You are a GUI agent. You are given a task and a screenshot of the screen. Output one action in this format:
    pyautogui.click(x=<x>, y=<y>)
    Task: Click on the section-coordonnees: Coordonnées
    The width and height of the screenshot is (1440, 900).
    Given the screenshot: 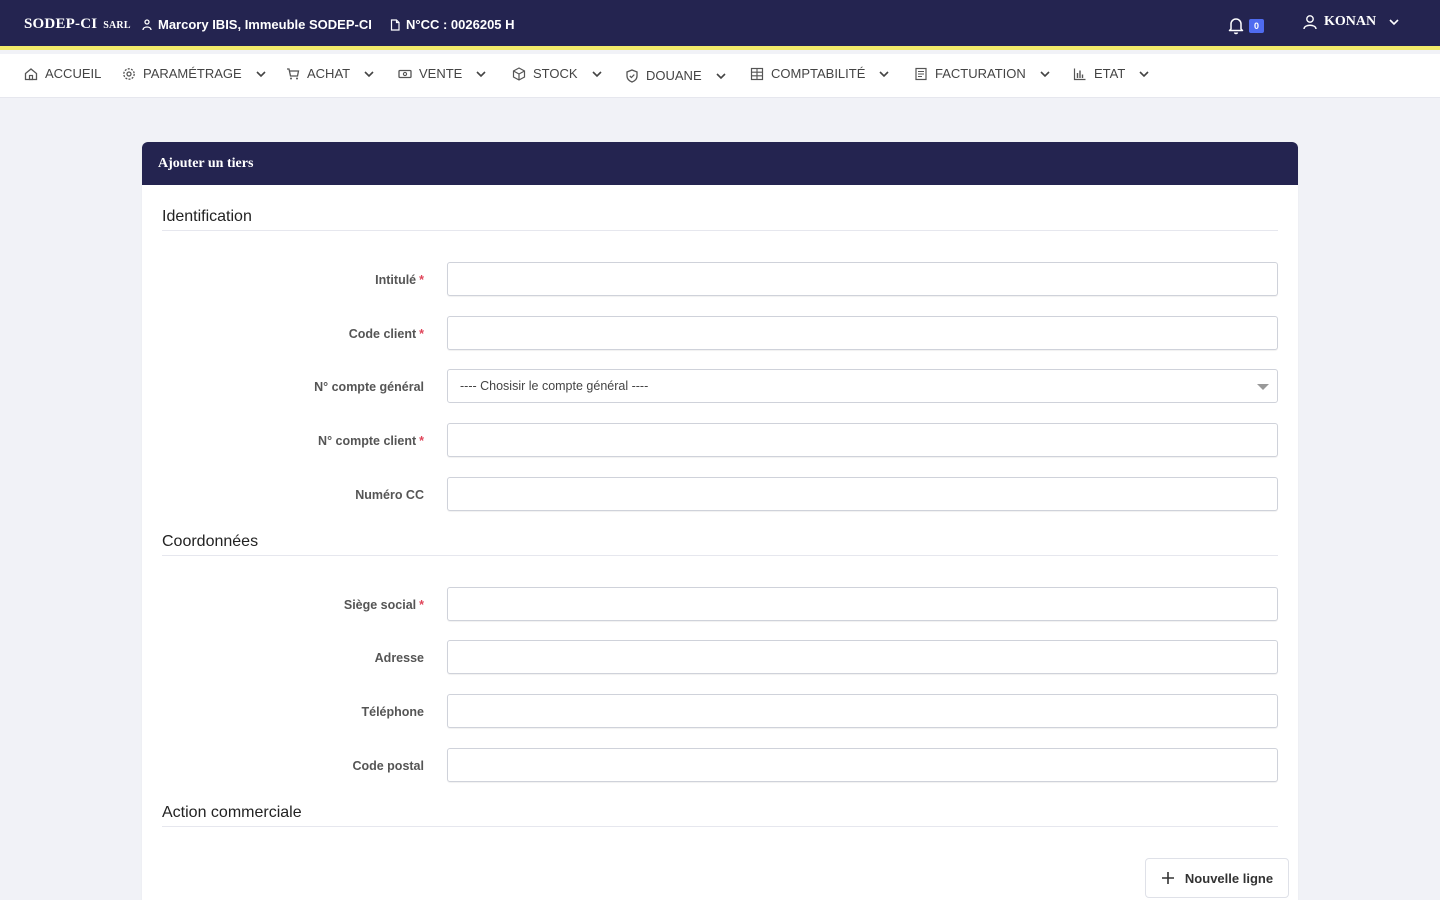 What is the action you would take?
    pyautogui.click(x=720, y=544)
    